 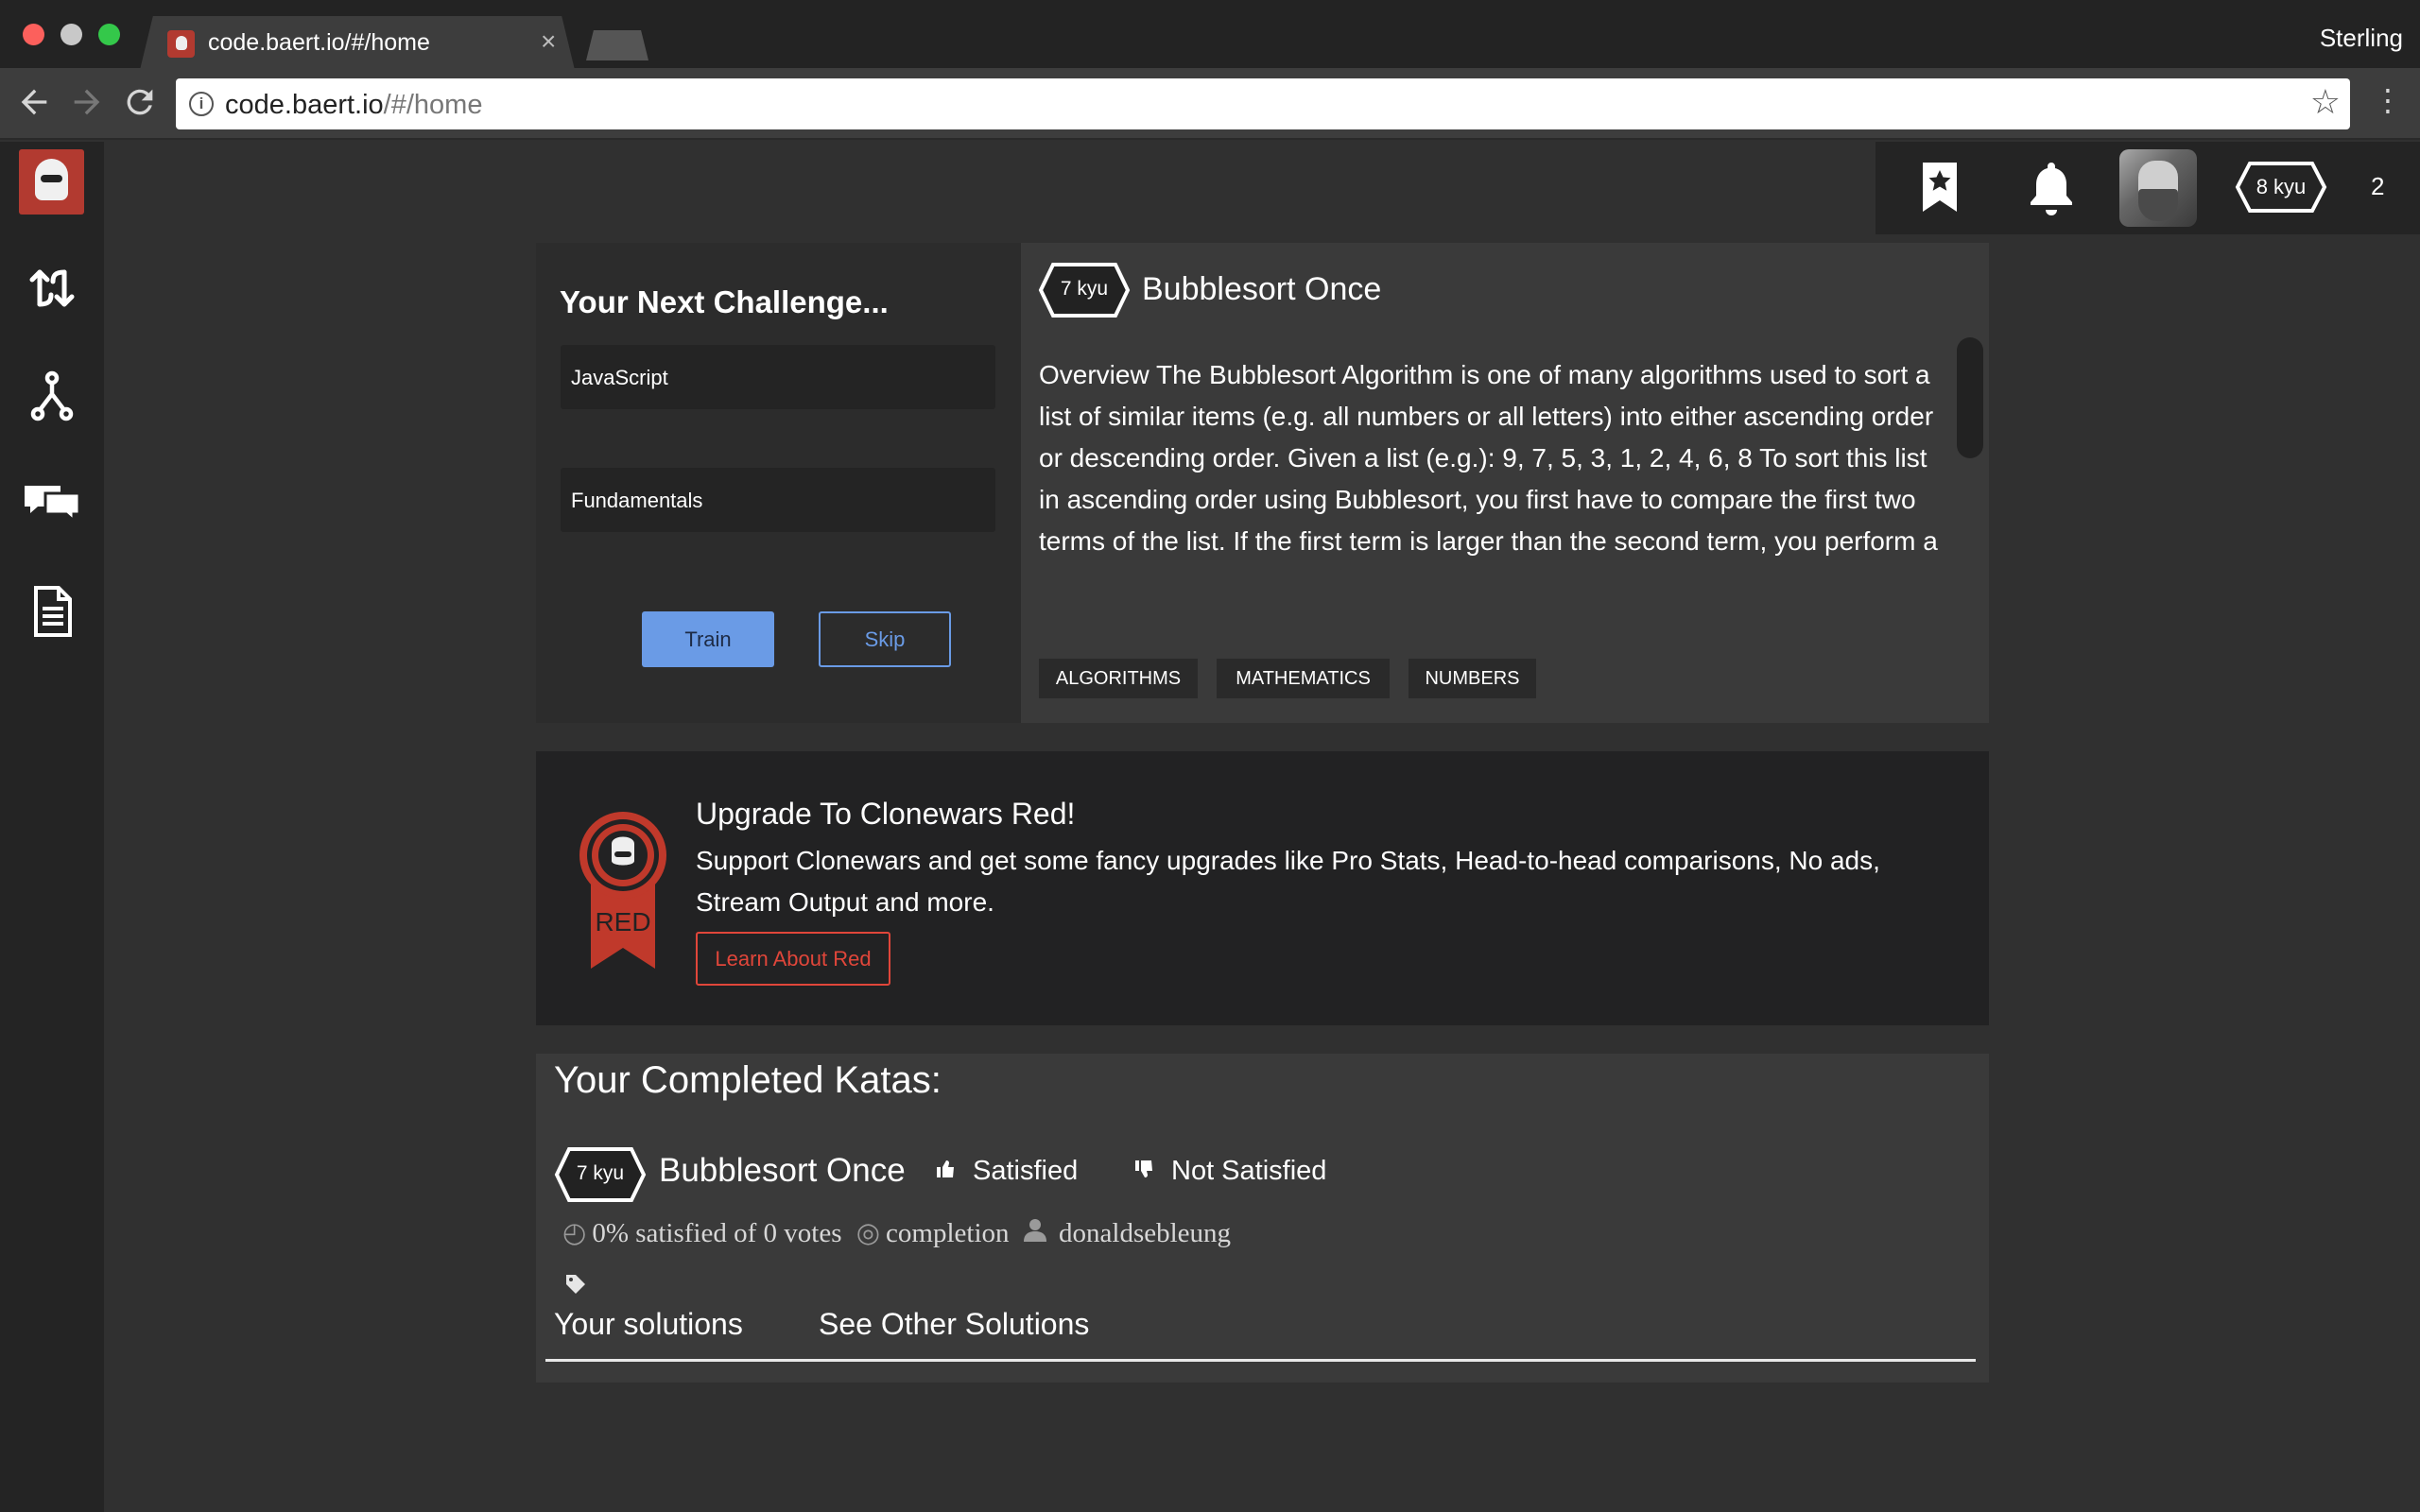 What do you see at coordinates (52, 501) in the screenshot?
I see `chat-icon` at bounding box center [52, 501].